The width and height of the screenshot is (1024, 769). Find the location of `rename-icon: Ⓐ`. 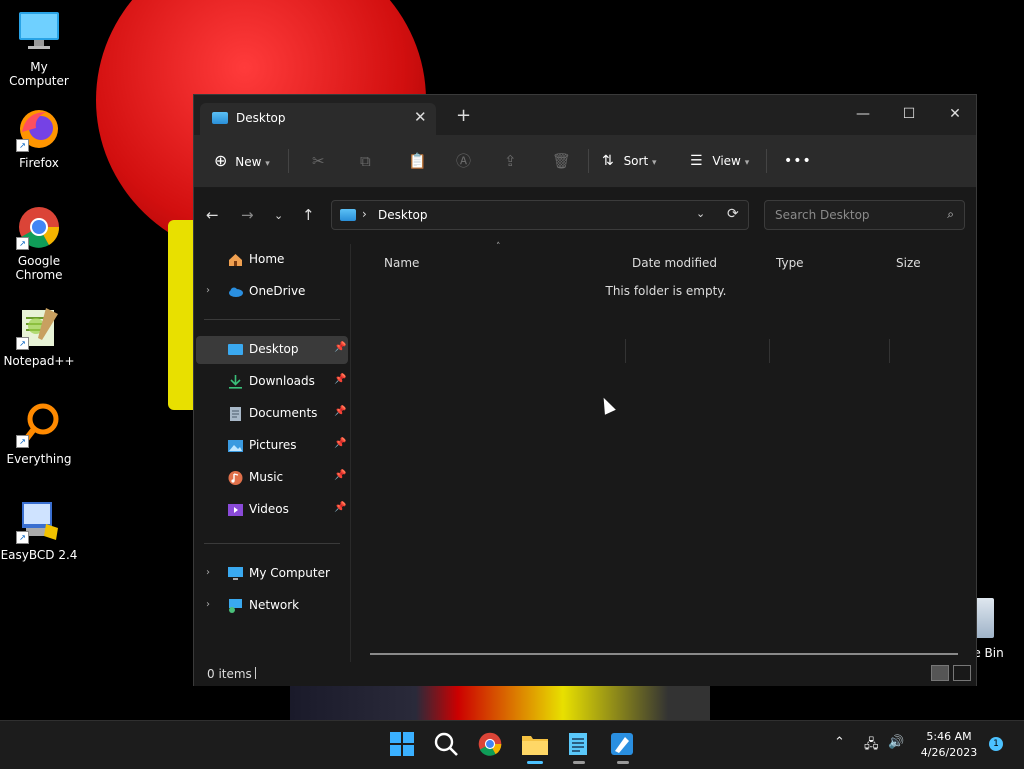

rename-icon: Ⓐ is located at coordinates (463, 161).